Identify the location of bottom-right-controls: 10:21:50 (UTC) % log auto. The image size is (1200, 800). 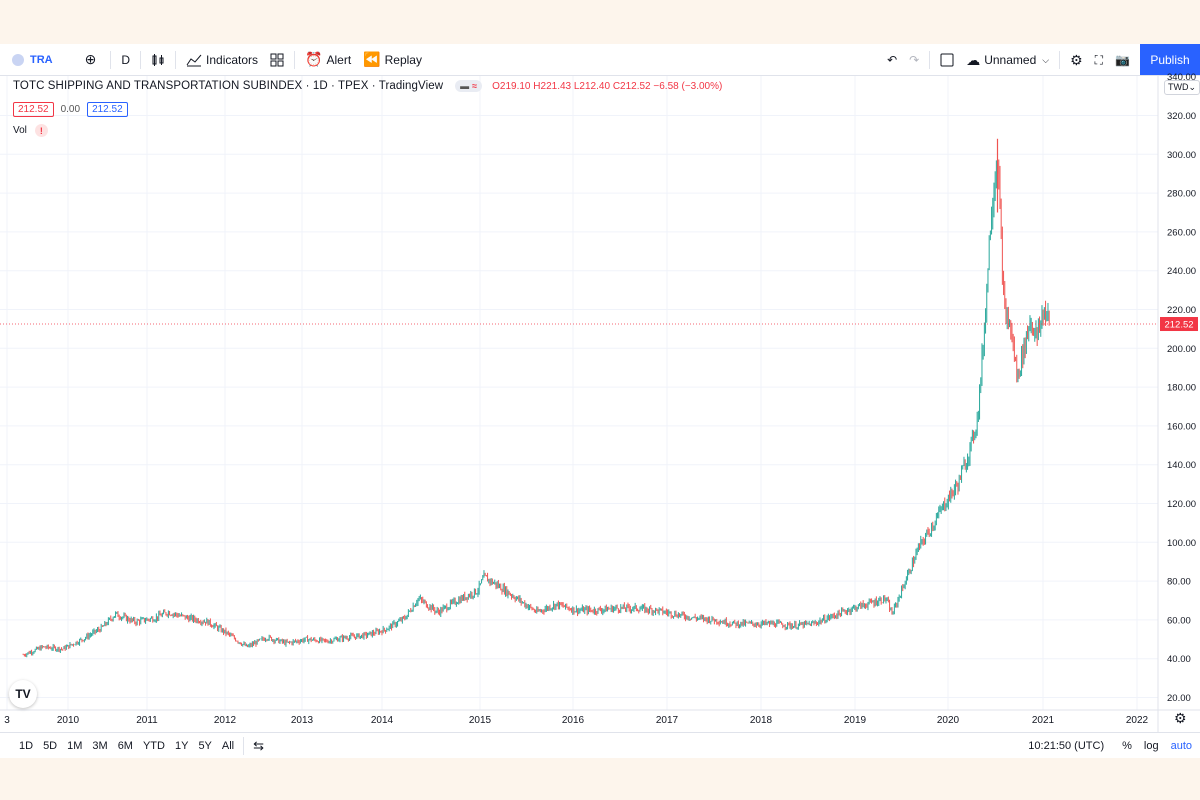
(1104, 746).